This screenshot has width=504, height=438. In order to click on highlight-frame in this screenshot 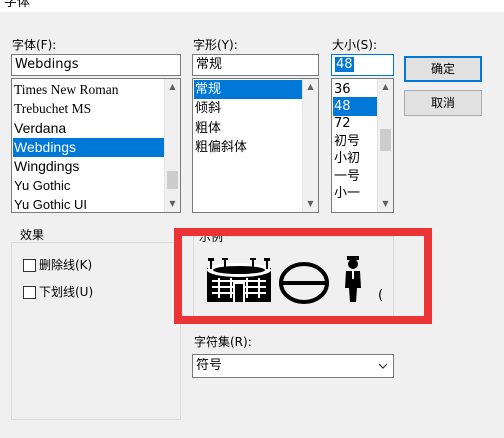, I will do `click(303, 276)`.